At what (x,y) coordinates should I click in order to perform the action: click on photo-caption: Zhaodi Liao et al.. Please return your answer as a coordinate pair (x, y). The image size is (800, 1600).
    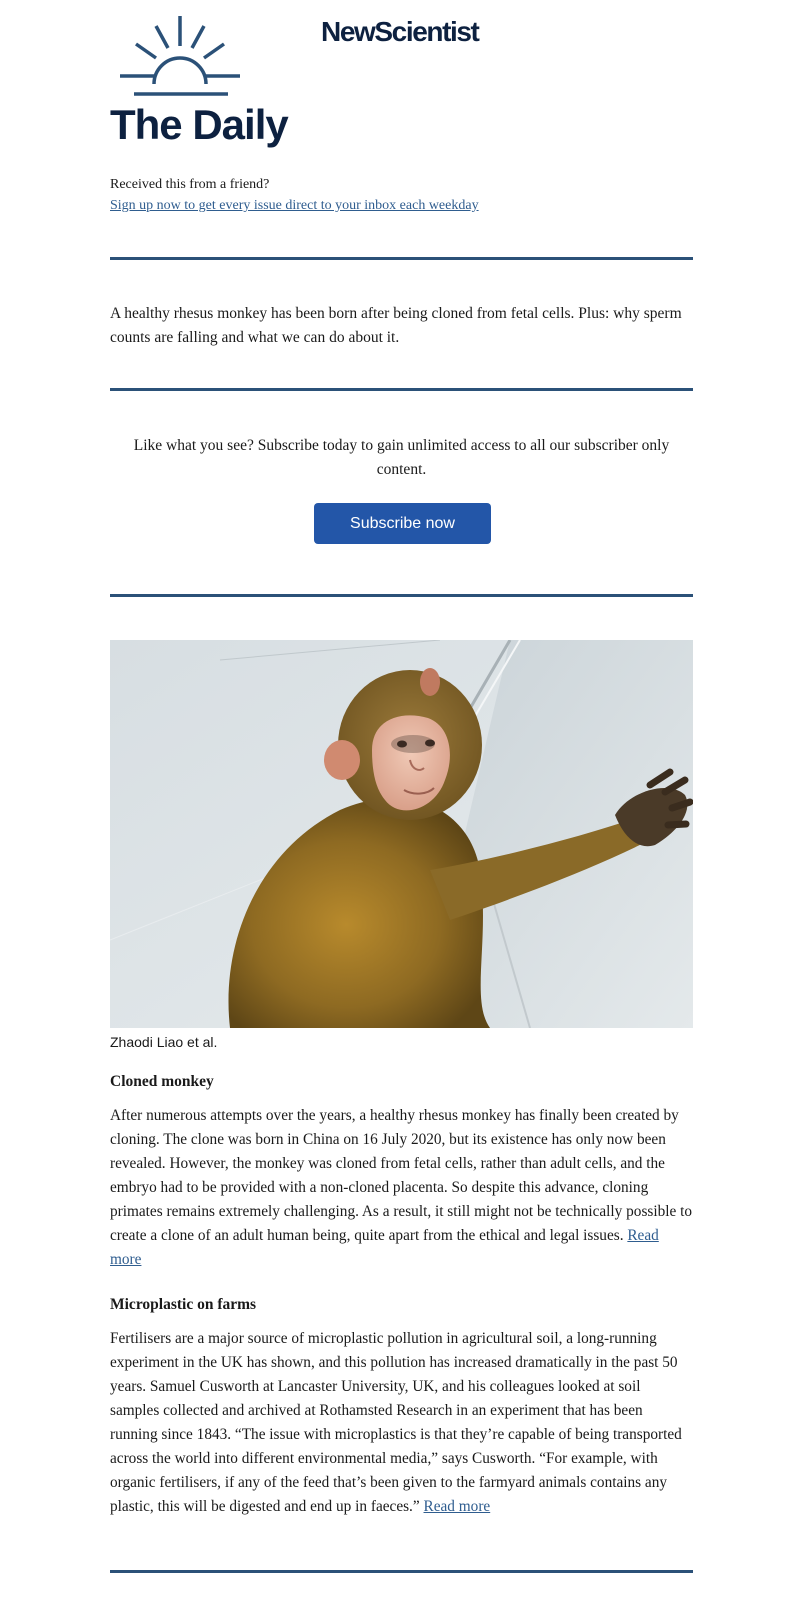
    Looking at the image, I should click on (164, 1042).